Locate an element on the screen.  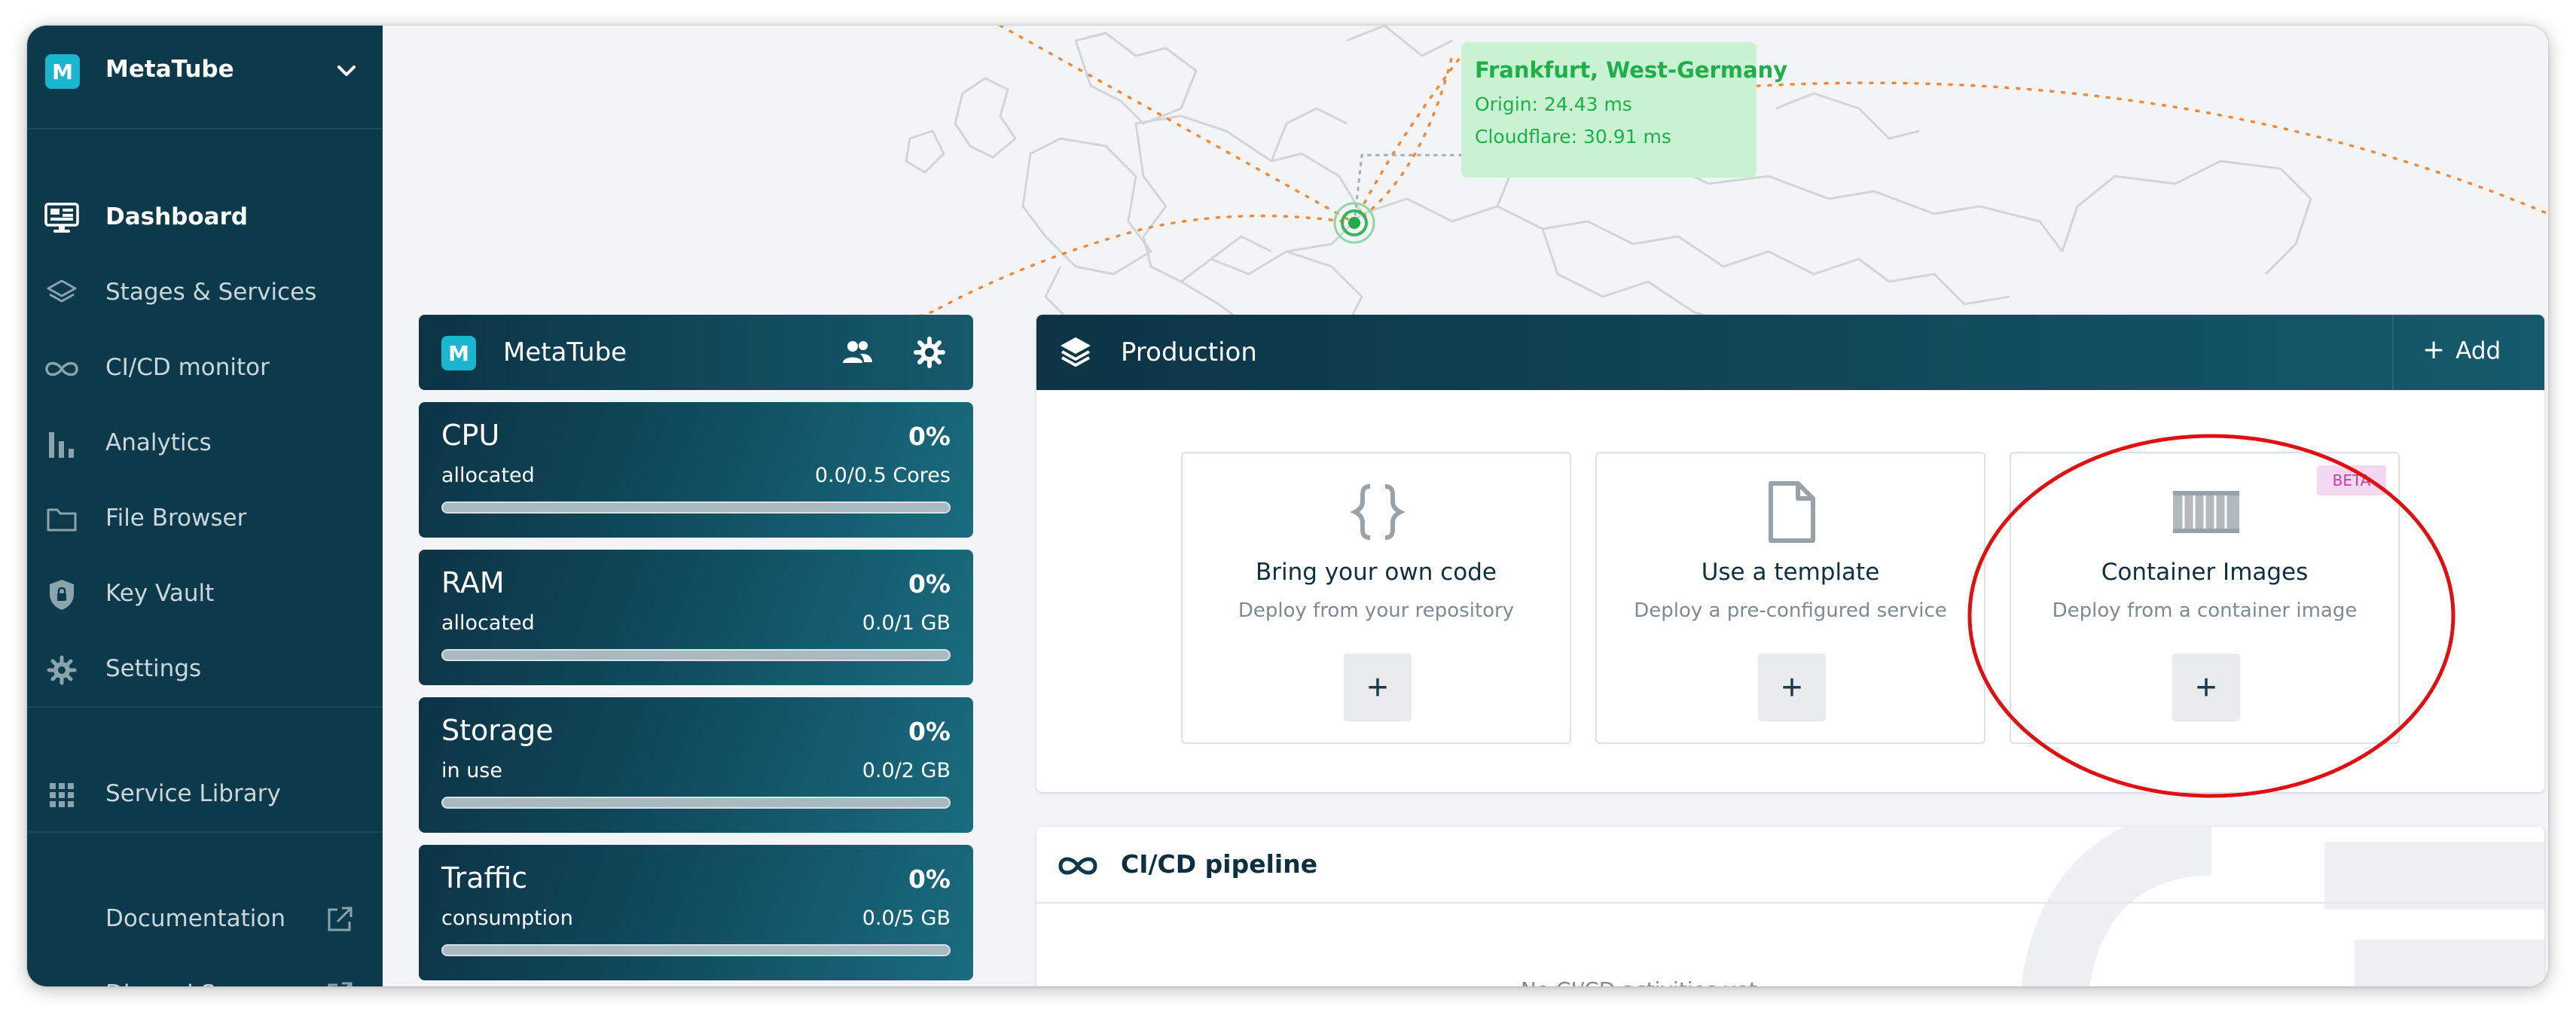
sidebar-link-documentation: Documentation is located at coordinates (205, 920).